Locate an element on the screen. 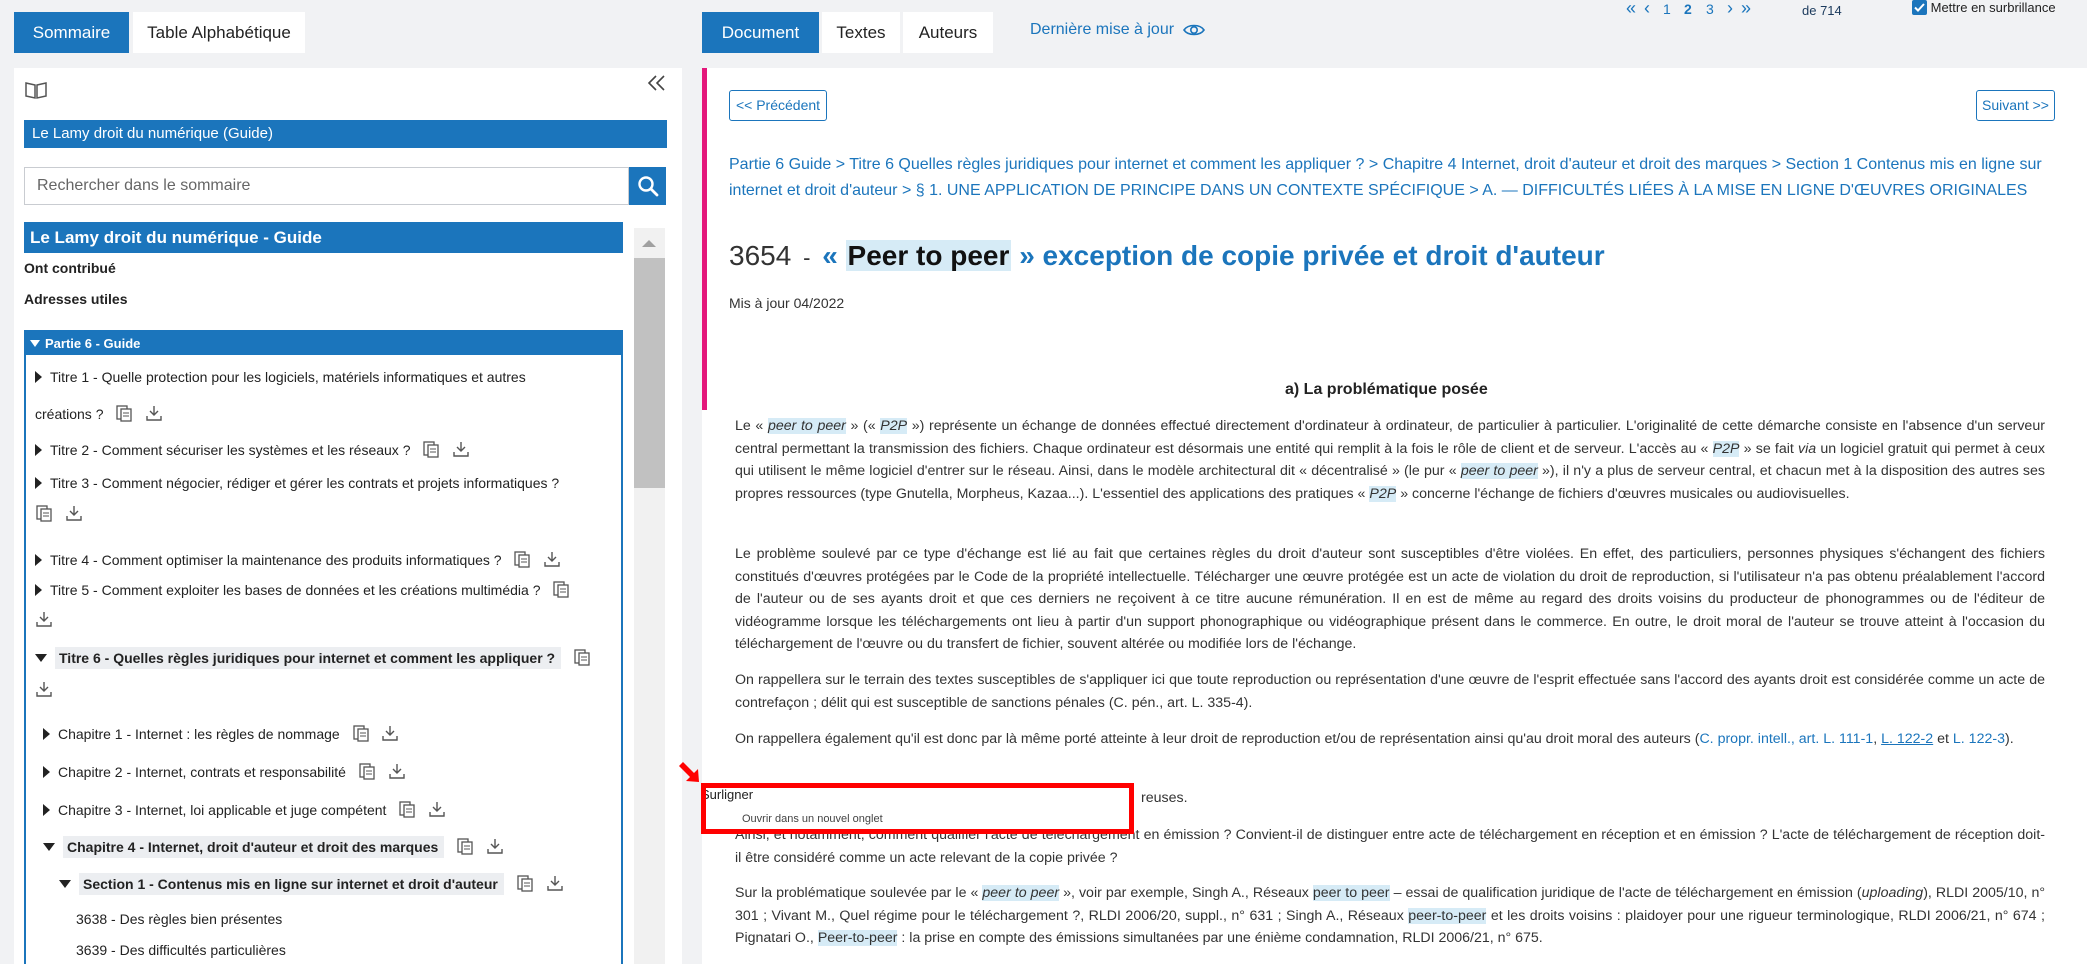 Image resolution: width=2087 pixels, height=964 pixels. section-heading: a) La problématique posée is located at coordinates (1386, 389).